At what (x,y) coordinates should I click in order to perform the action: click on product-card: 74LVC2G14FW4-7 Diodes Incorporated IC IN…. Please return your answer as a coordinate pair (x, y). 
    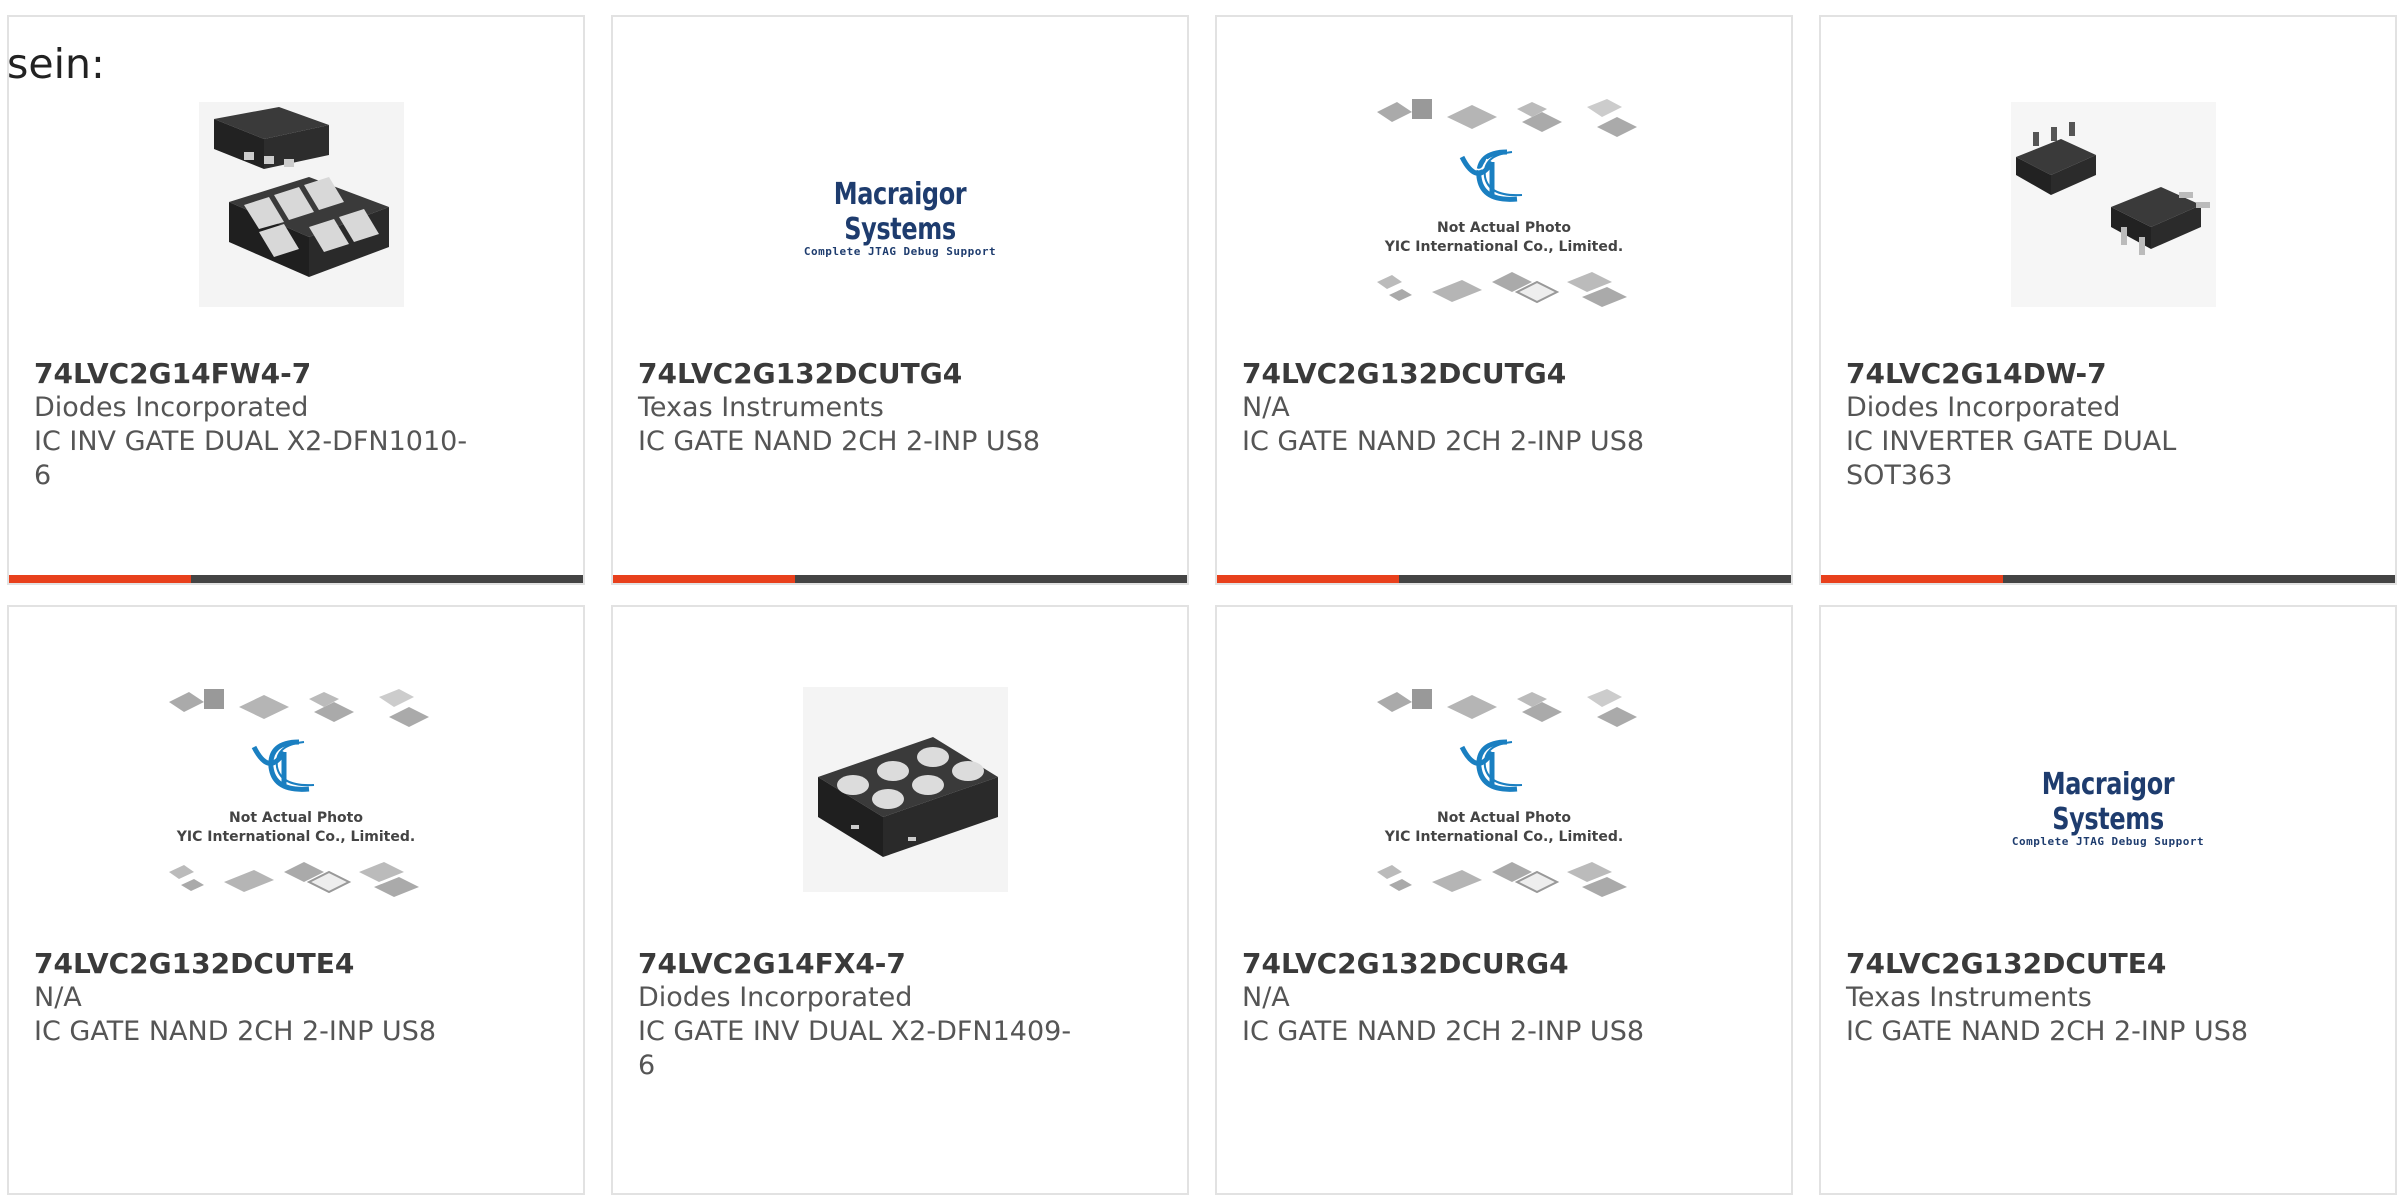
    Looking at the image, I should click on (296, 300).